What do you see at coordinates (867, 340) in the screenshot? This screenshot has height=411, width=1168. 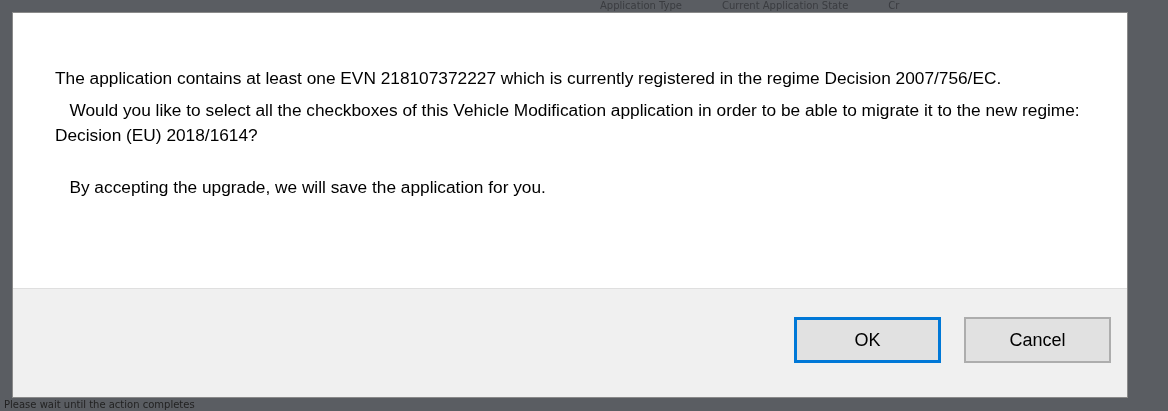 I see `ok-button: OK` at bounding box center [867, 340].